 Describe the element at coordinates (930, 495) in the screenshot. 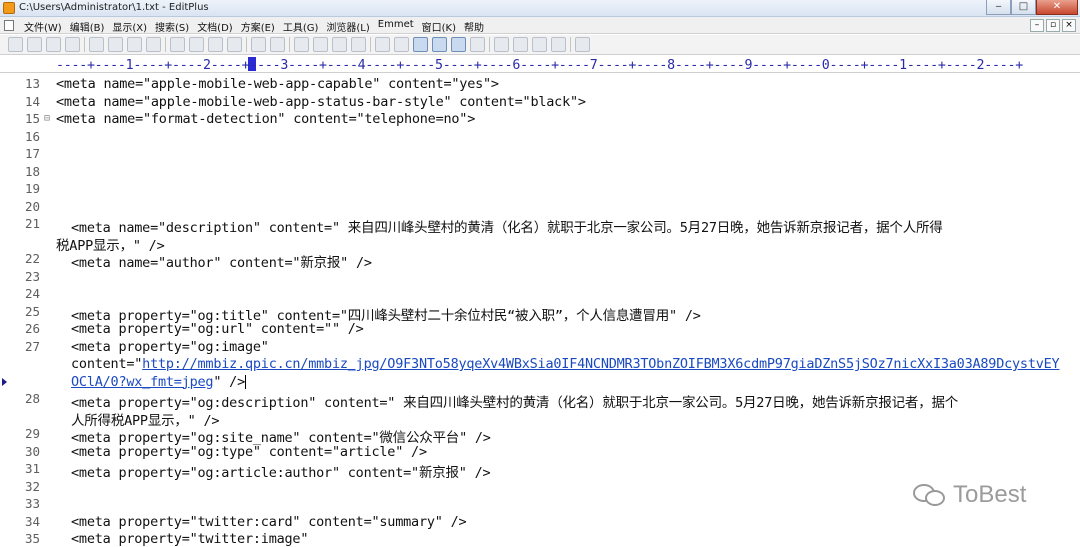

I see `wechat-logo-icon` at that location.